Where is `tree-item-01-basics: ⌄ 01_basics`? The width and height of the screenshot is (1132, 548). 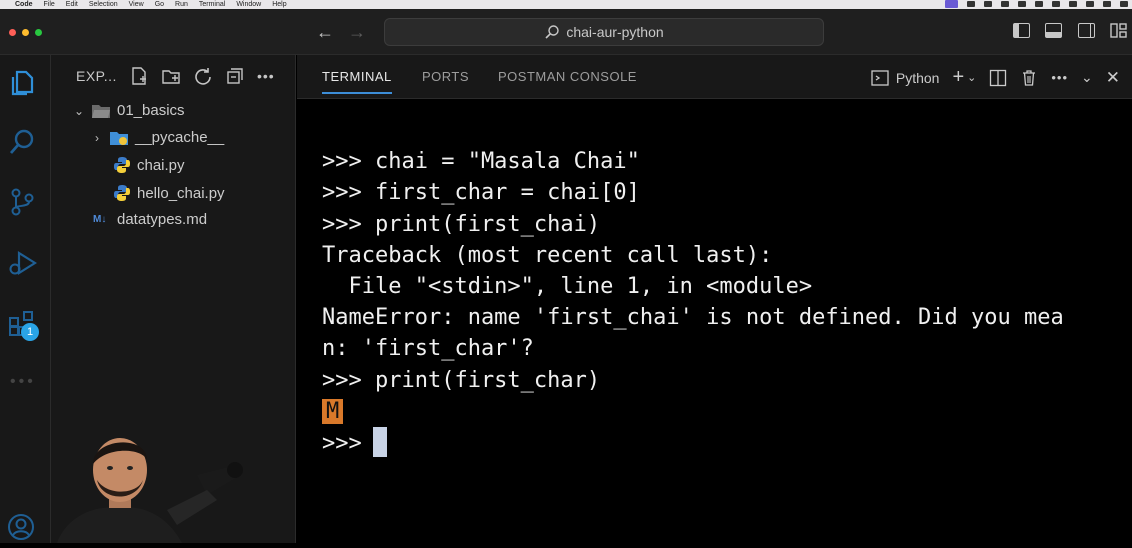
tree-item-01-basics: ⌄ 01_basics is located at coordinates (129, 110).